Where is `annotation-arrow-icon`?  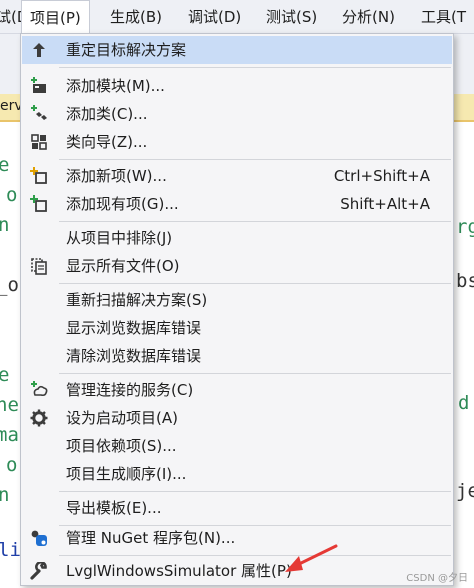
annotation-arrow-icon is located at coordinates (311, 558).